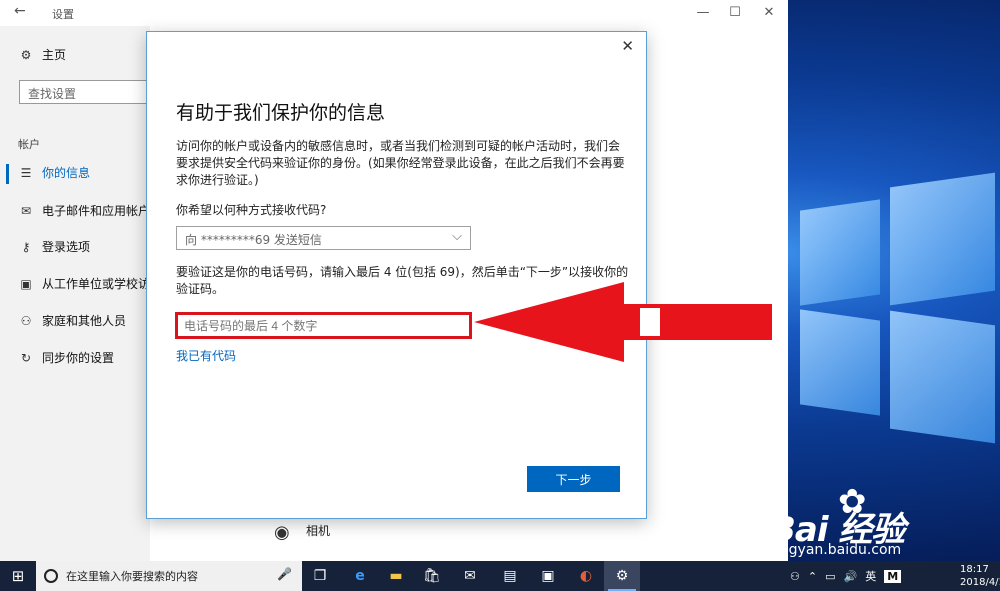 This screenshot has height=591, width=1000. I want to click on have-code-link: 我已有代码, so click(206, 355).